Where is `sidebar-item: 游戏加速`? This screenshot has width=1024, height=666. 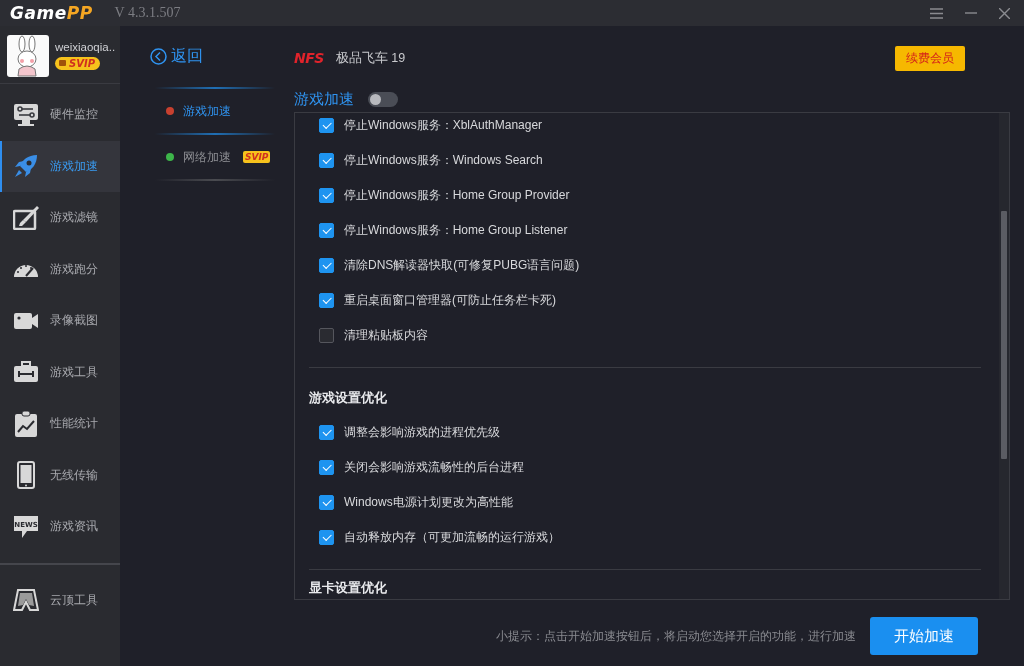
sidebar-item: 游戏加速 is located at coordinates (60, 166).